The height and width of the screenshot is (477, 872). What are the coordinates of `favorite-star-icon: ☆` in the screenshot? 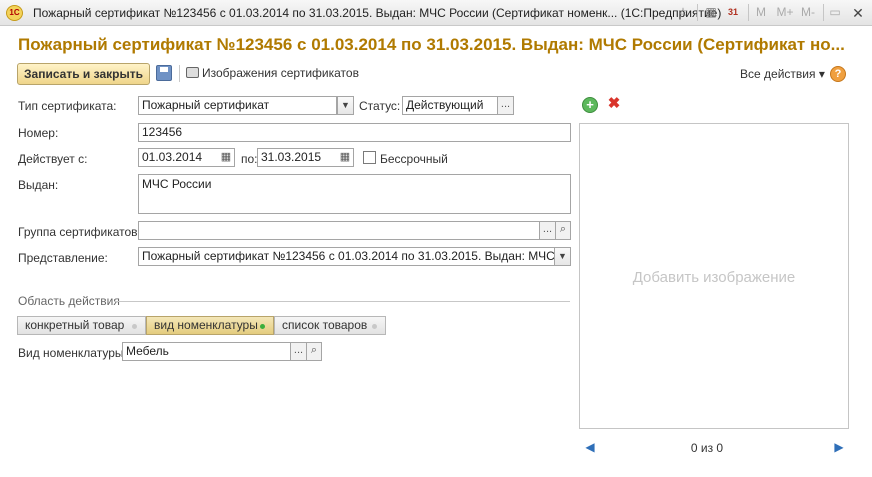 It's located at (683, 12).